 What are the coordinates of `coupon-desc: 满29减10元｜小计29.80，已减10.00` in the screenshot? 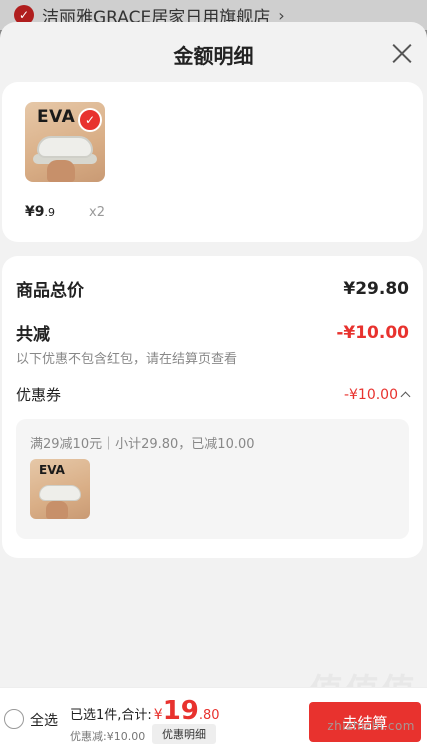 It's located at (142, 444).